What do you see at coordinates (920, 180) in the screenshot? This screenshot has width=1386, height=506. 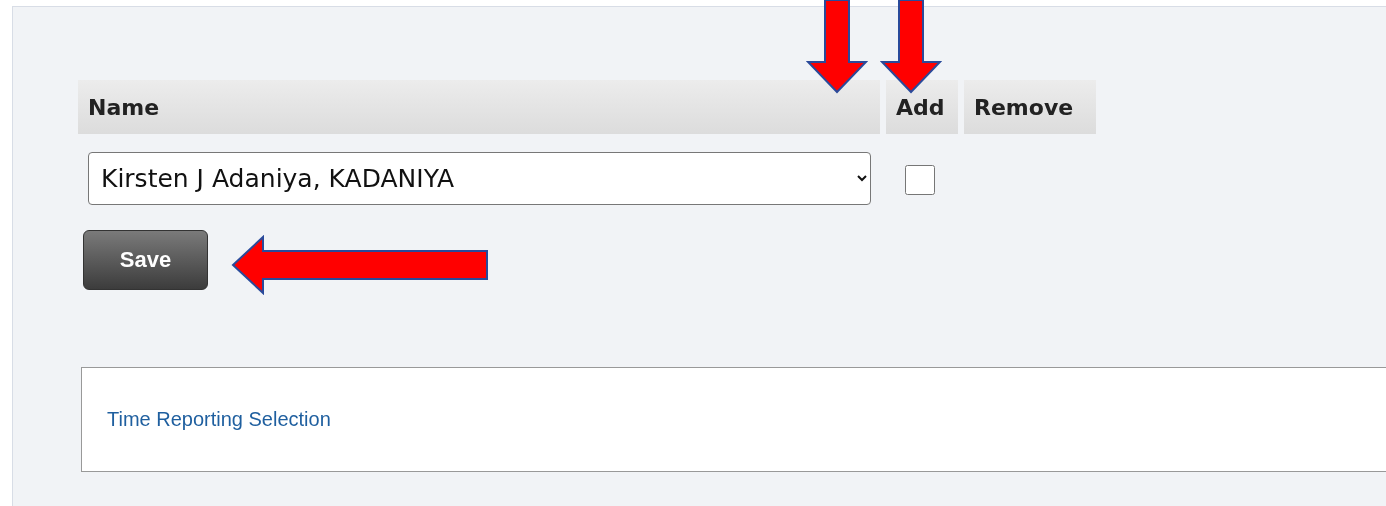 I see `add-checkbox` at bounding box center [920, 180].